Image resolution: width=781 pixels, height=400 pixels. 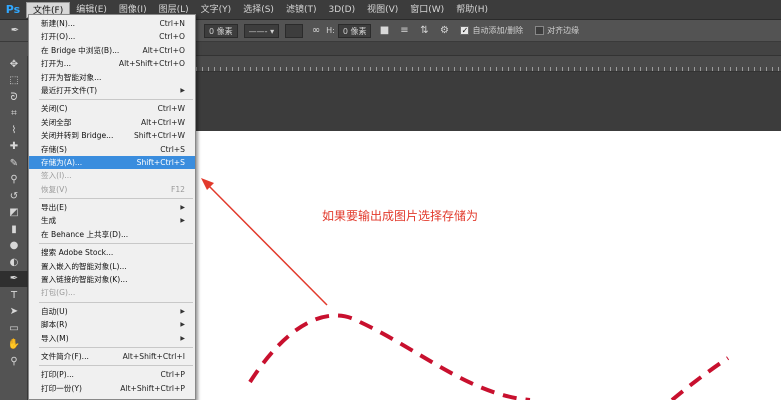 What do you see at coordinates (15, 31) in the screenshot?
I see `pen-tool-preset-icon: ✒` at bounding box center [15, 31].